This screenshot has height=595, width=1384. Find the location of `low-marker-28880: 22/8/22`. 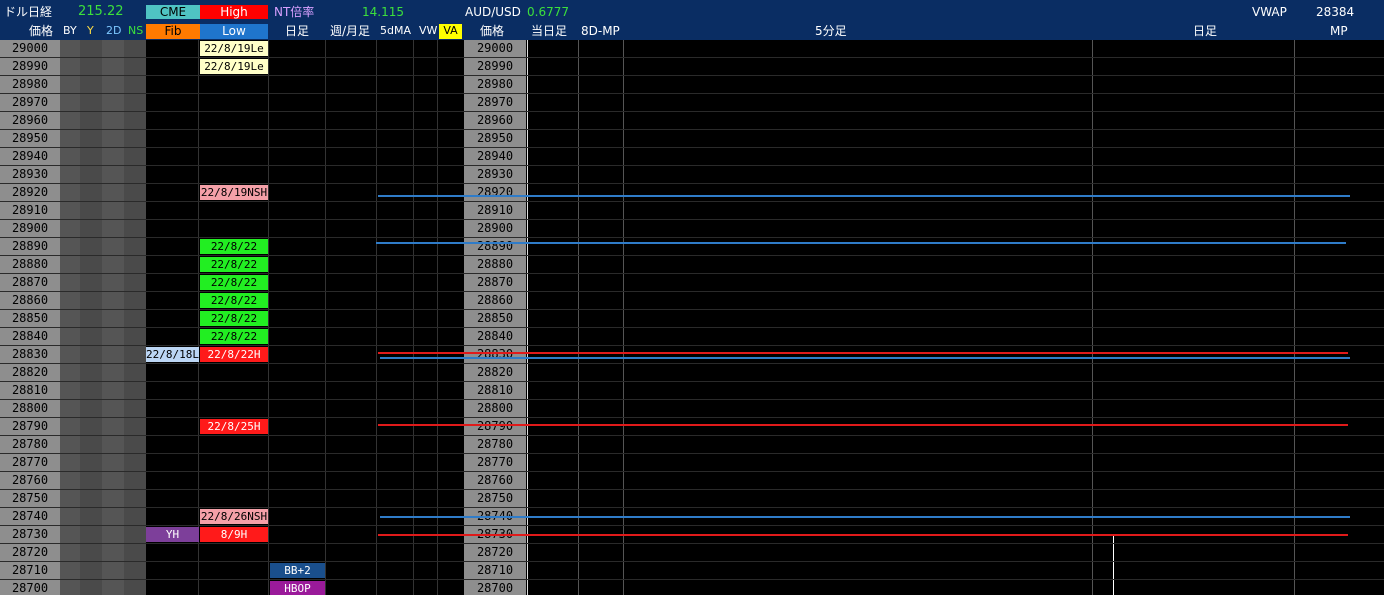

low-marker-28880: 22/8/22 is located at coordinates (234, 264).